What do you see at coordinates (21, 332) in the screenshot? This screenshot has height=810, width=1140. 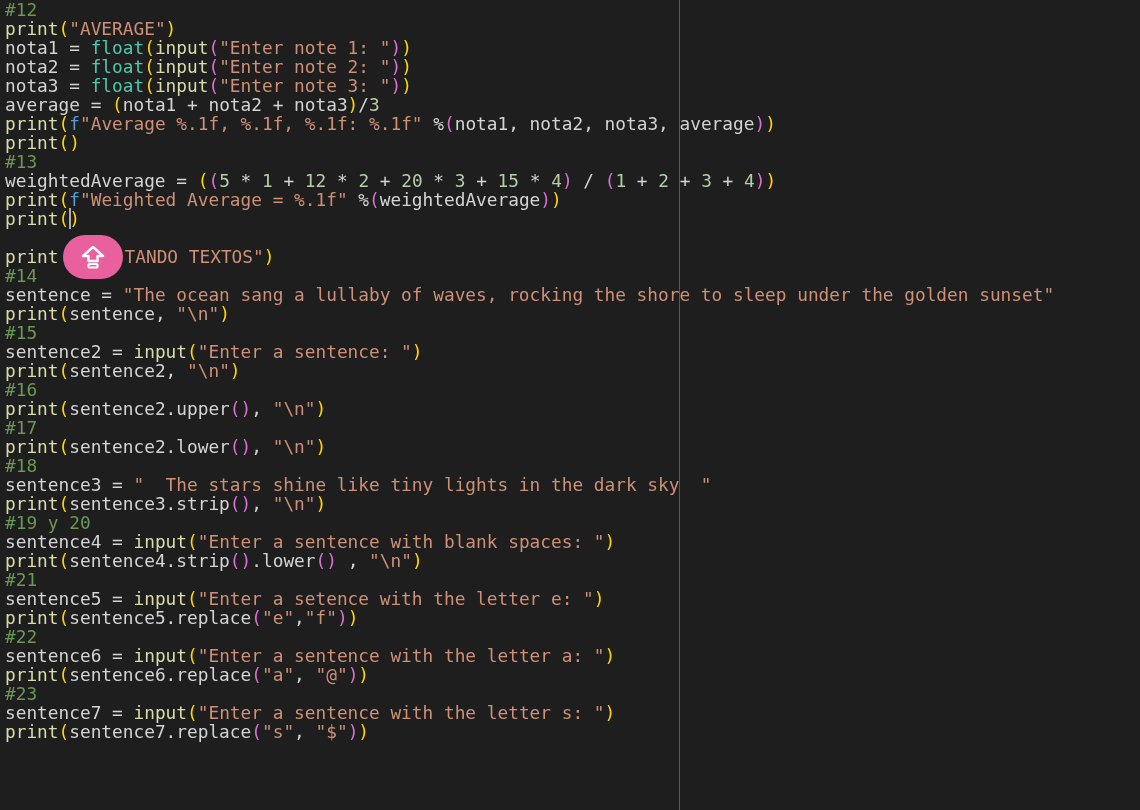 I see `code-line: #15` at bounding box center [21, 332].